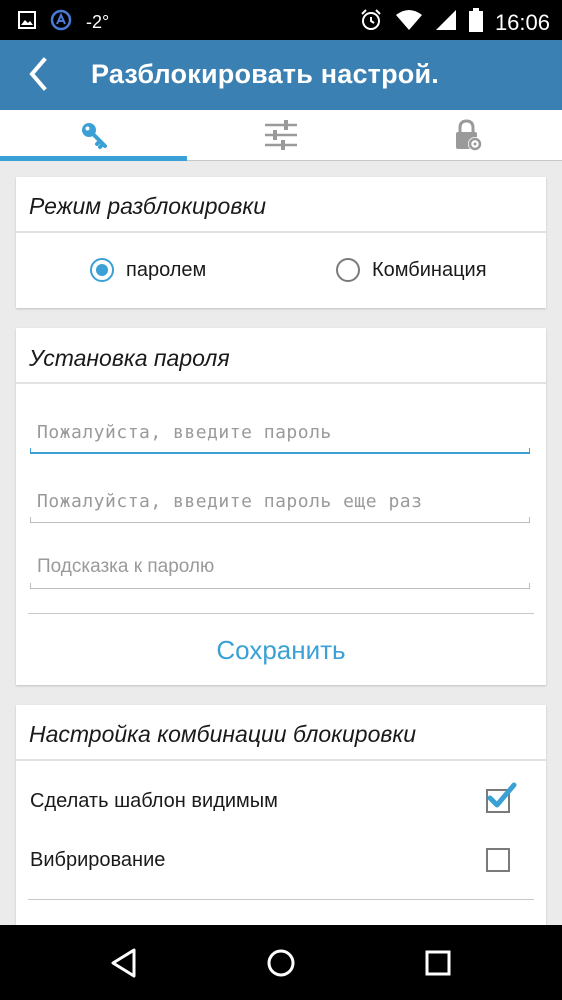 The height and width of the screenshot is (1000, 562). Describe the element at coordinates (281, 650) in the screenshot. I see `save-button: Сохранить` at that location.